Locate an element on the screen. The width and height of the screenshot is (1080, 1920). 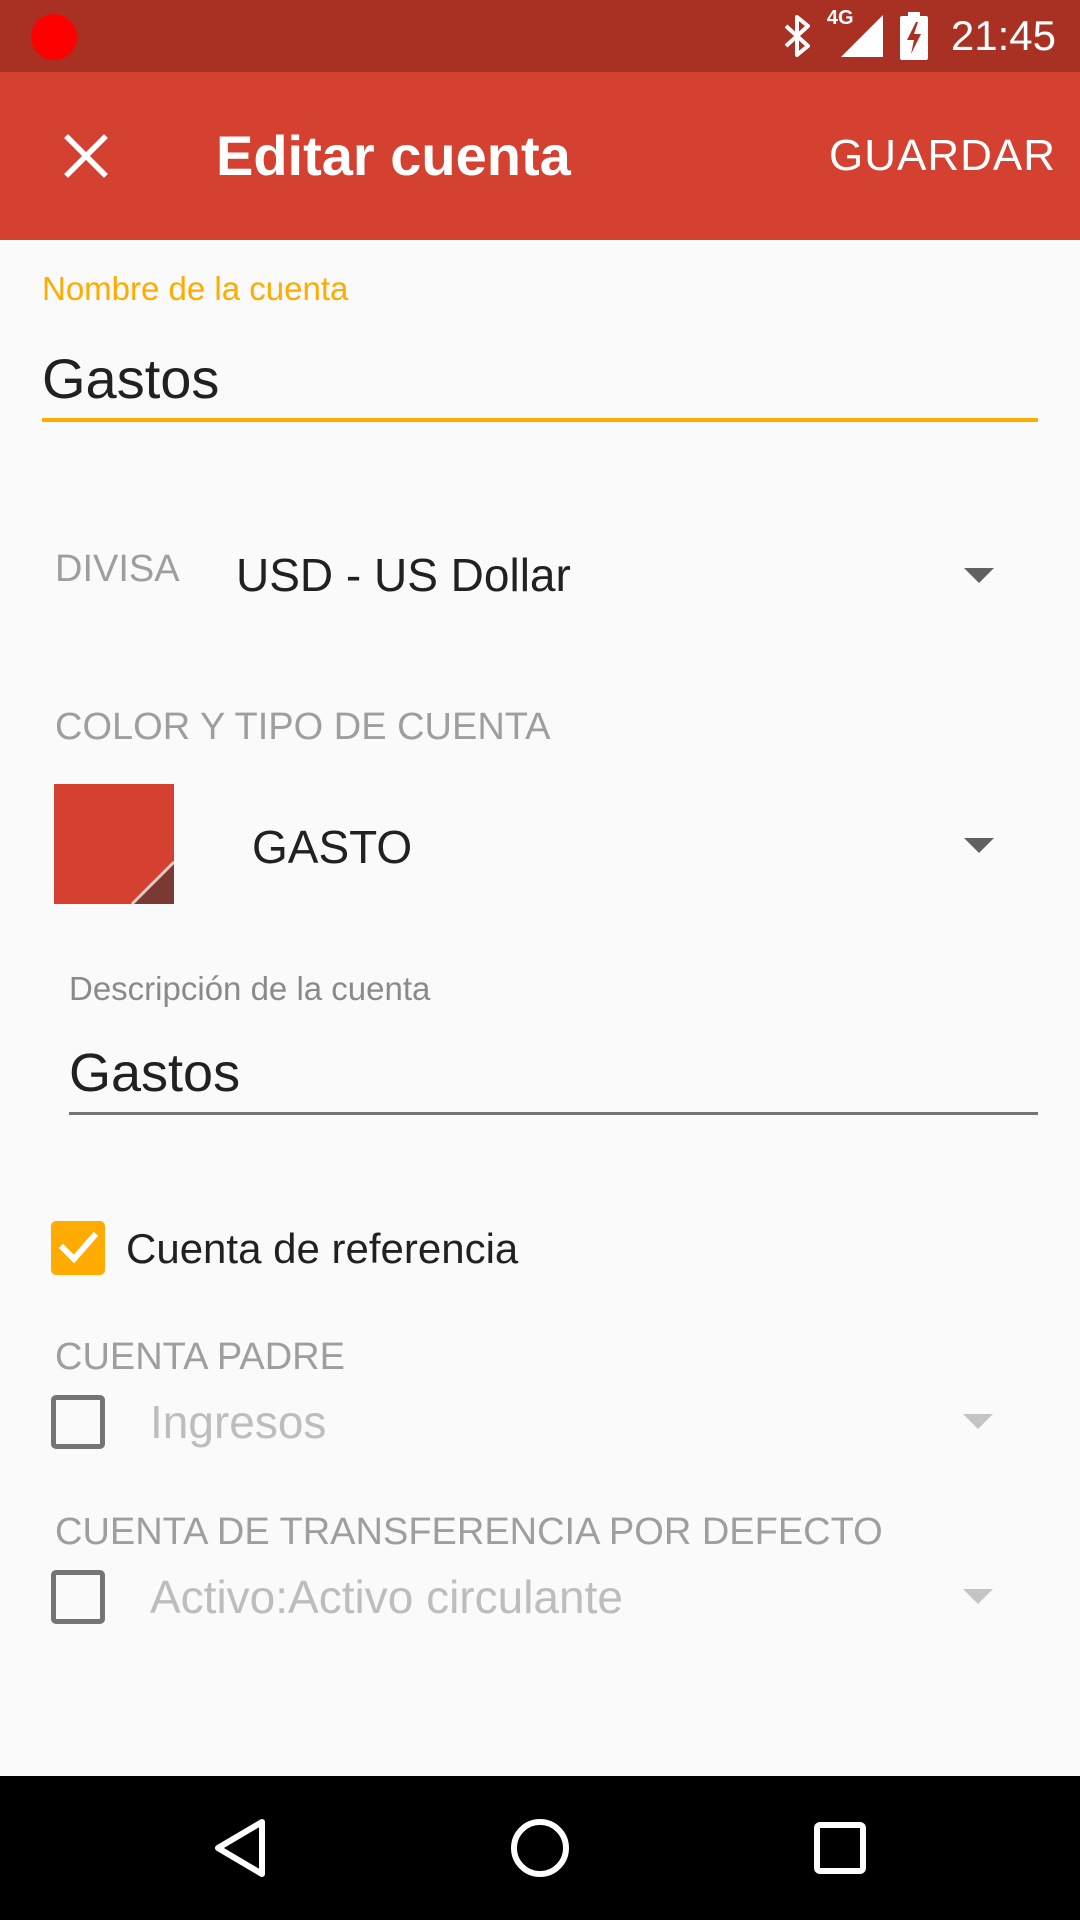
close-icon is located at coordinates (86, 156).